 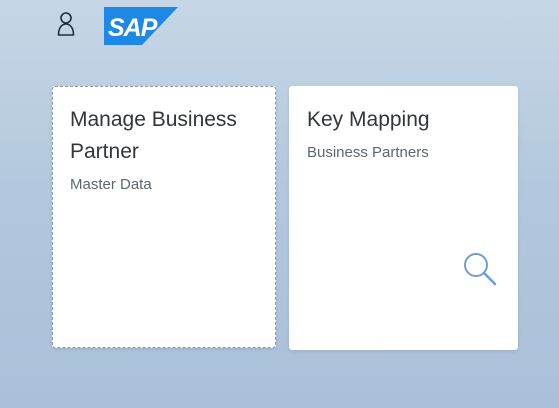 I want to click on sap-logo: SAP, so click(x=141, y=26).